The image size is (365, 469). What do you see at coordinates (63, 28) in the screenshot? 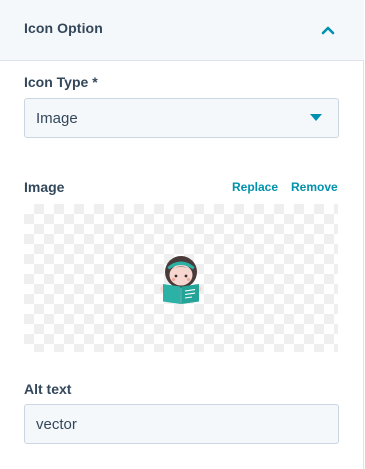
I see `section-title: Icon Option` at bounding box center [63, 28].